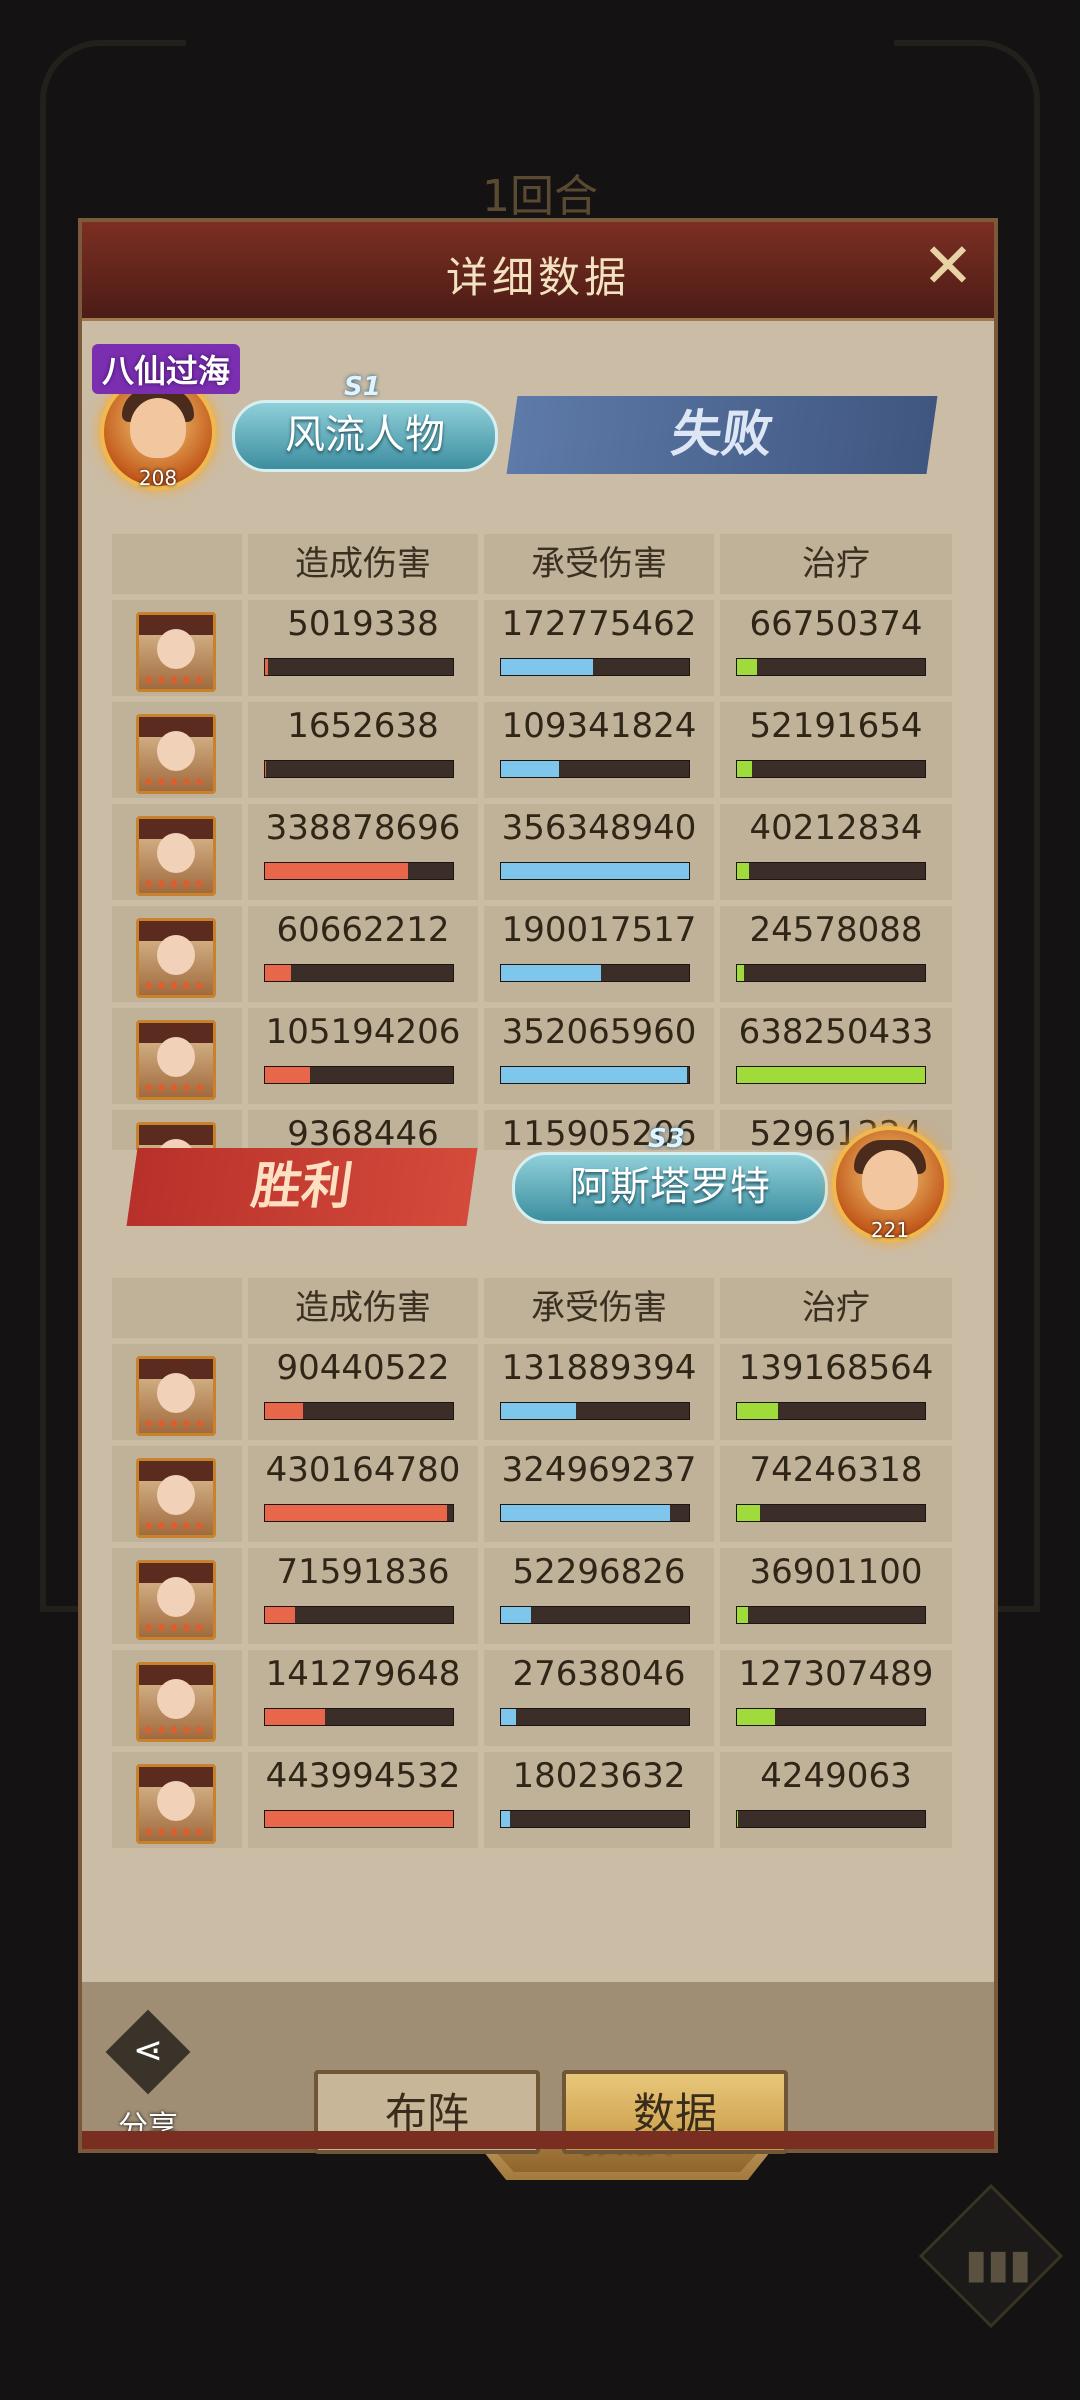 The width and height of the screenshot is (1080, 2400). What do you see at coordinates (362, 387) in the screenshot?
I see `team-top-season: S1` at bounding box center [362, 387].